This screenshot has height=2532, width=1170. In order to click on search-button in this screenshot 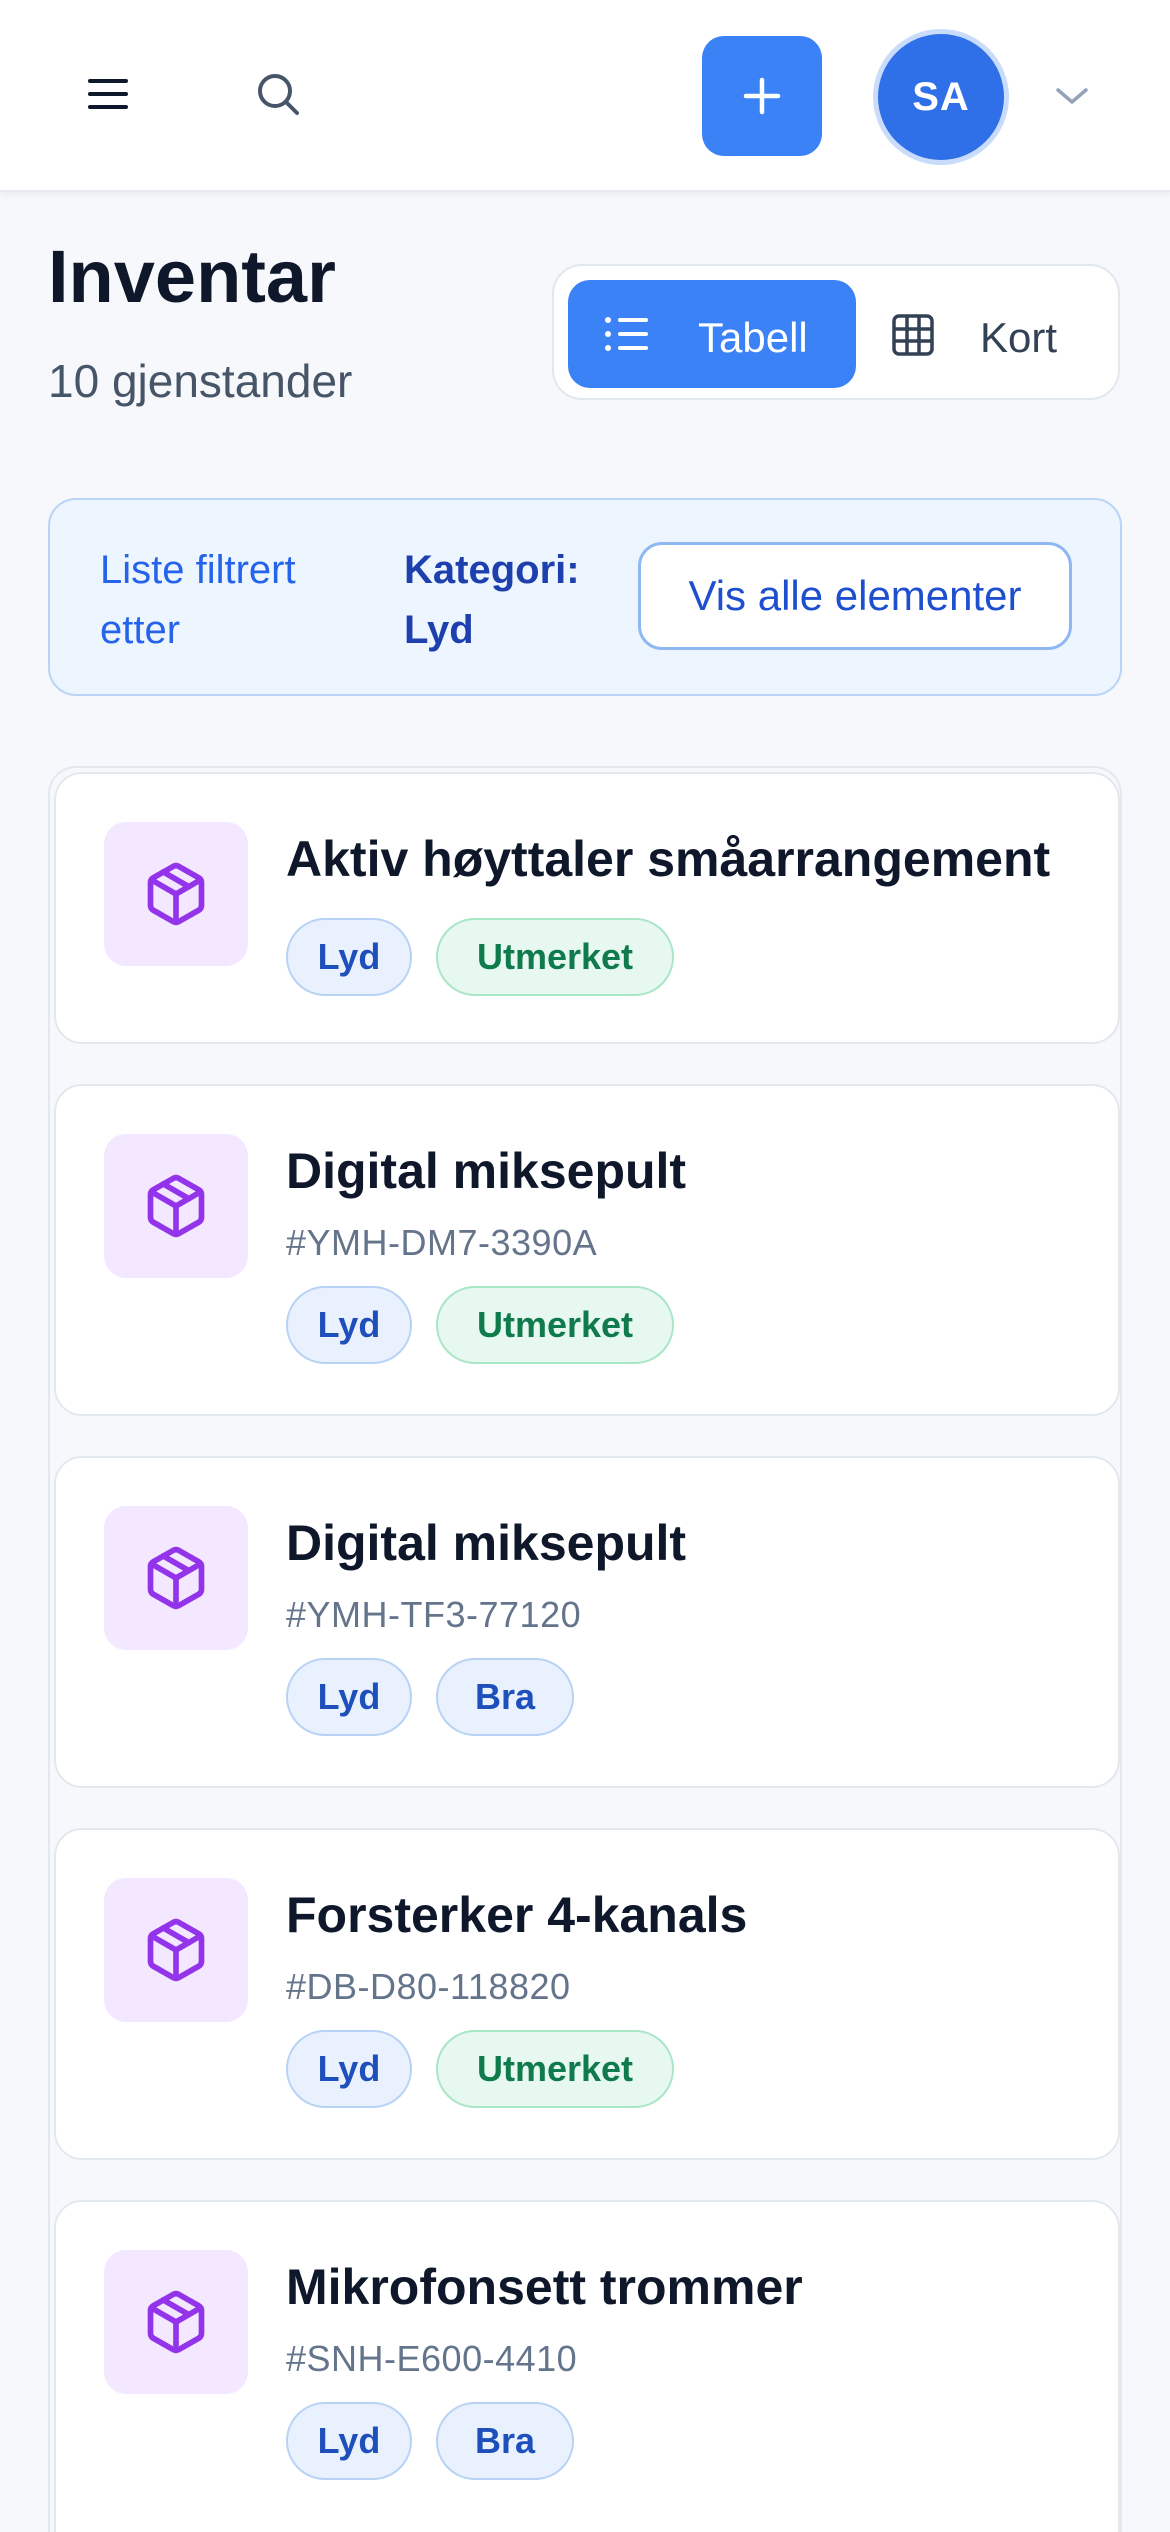, I will do `click(278, 94)`.